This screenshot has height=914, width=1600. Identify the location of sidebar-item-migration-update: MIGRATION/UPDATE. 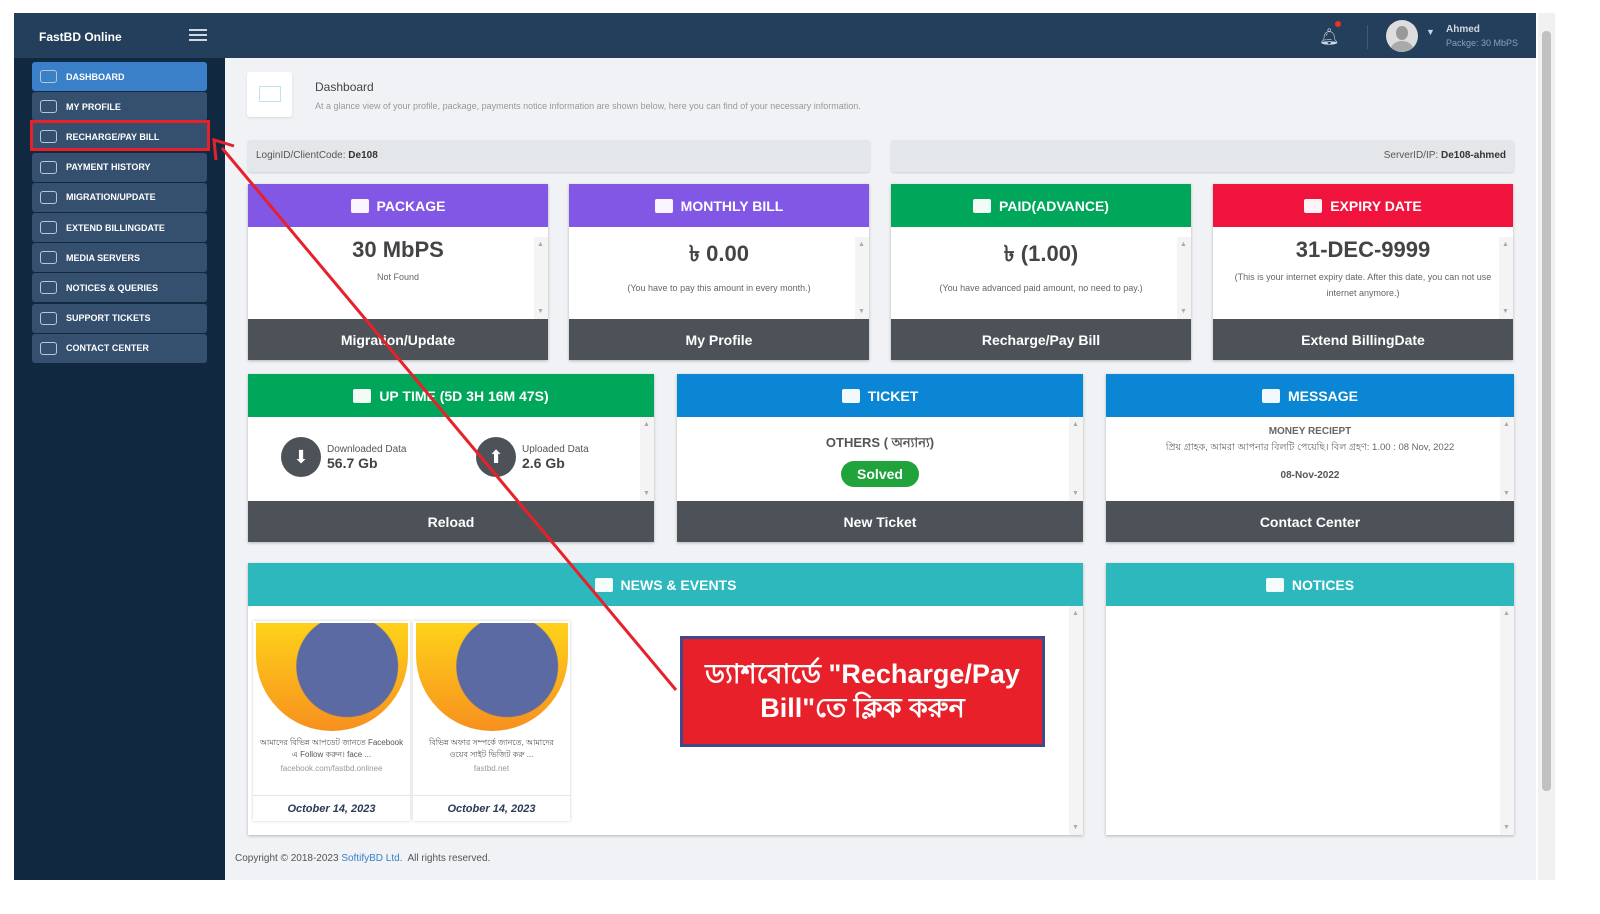
(119, 197).